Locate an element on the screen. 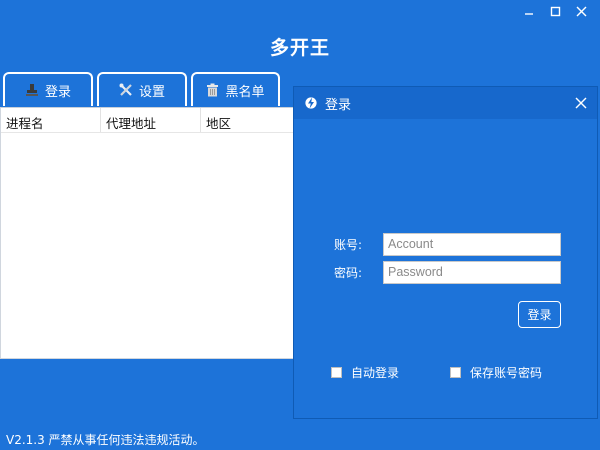  dialog-titlebar: 登录 is located at coordinates (445, 103).